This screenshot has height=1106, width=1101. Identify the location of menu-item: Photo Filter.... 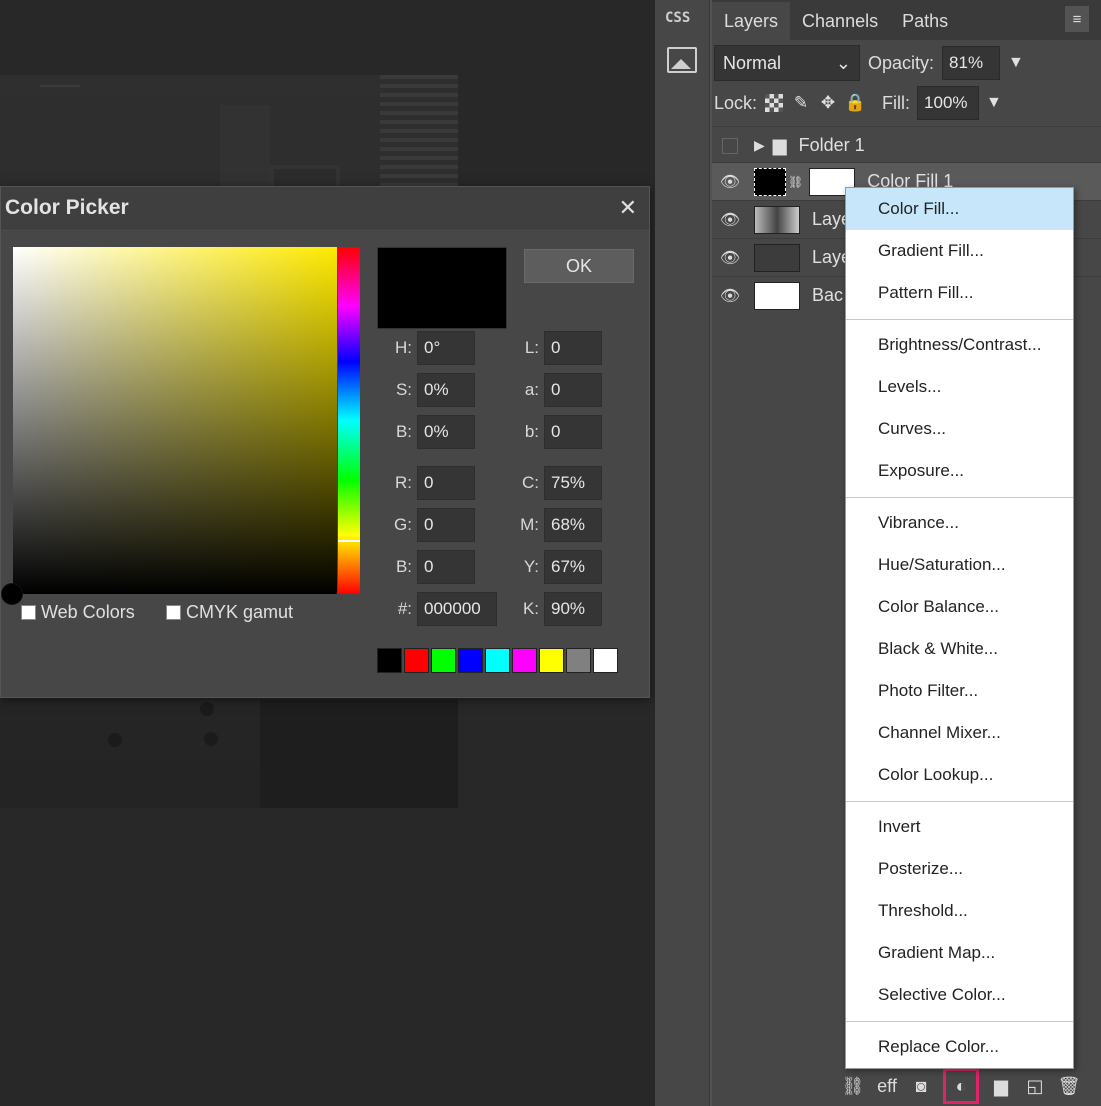
(959, 691).